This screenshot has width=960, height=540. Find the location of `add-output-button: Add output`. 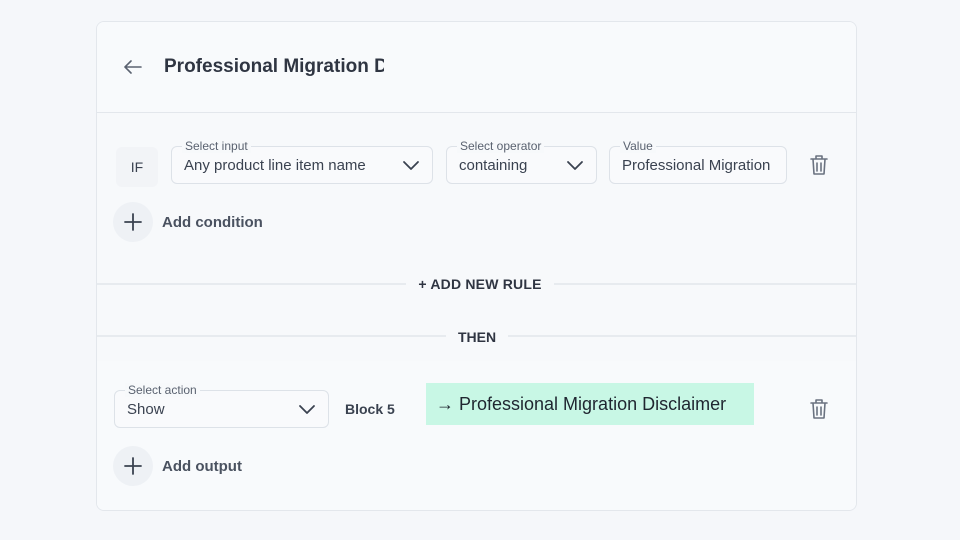

add-output-button: Add output is located at coordinates (177, 466).